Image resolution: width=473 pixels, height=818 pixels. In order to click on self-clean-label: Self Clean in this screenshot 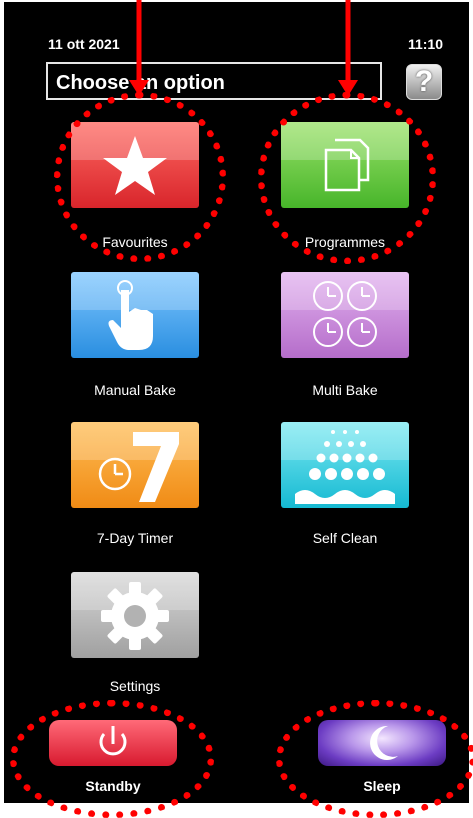, I will do `click(345, 538)`.